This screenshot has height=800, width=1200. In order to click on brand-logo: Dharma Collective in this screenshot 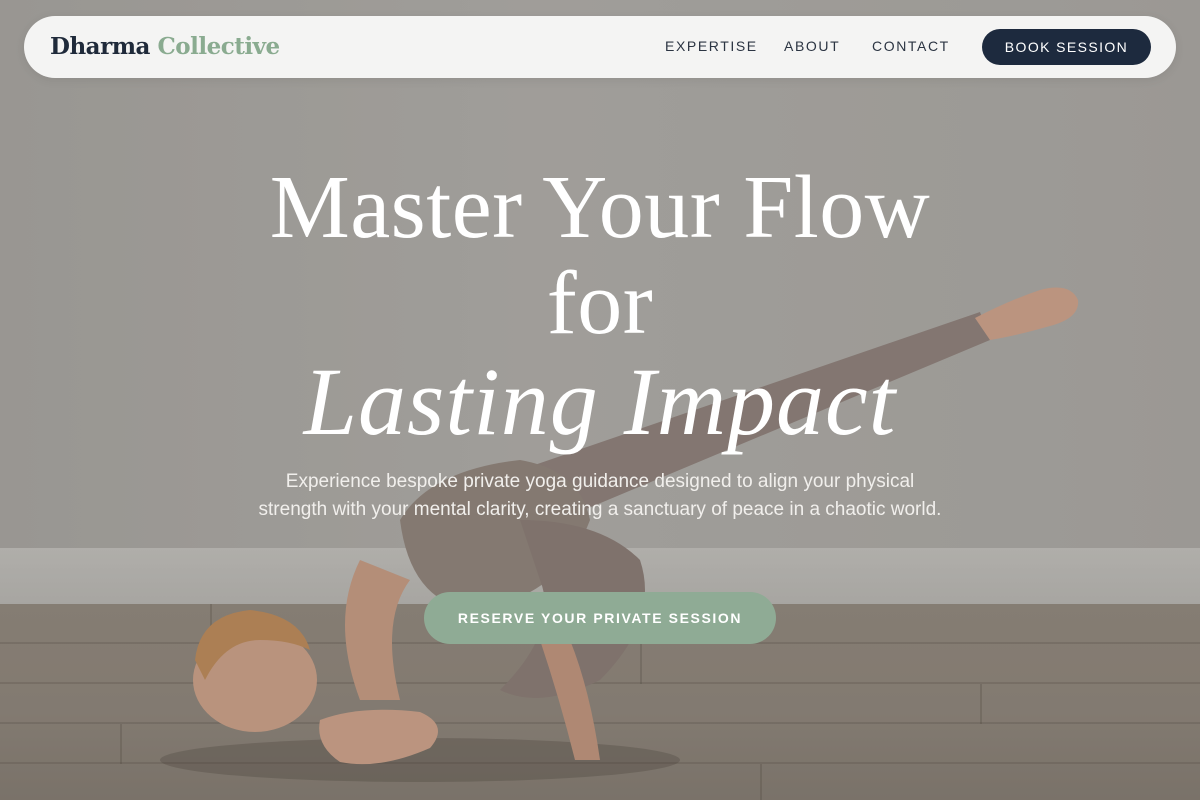, I will do `click(165, 46)`.